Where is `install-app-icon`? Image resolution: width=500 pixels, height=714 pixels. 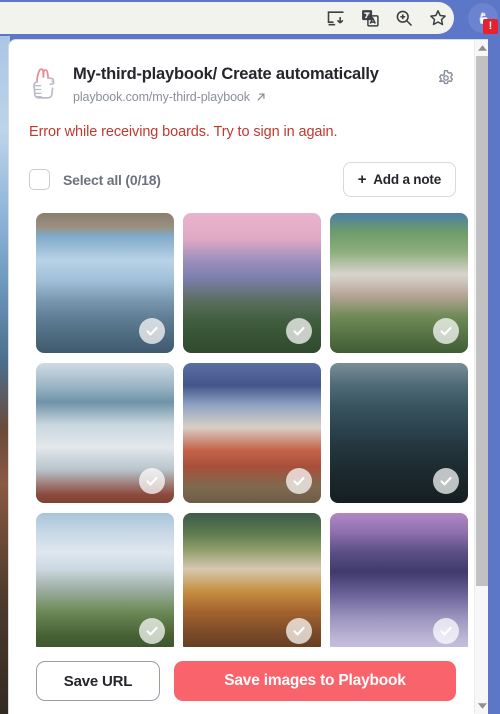 install-app-icon is located at coordinates (336, 18).